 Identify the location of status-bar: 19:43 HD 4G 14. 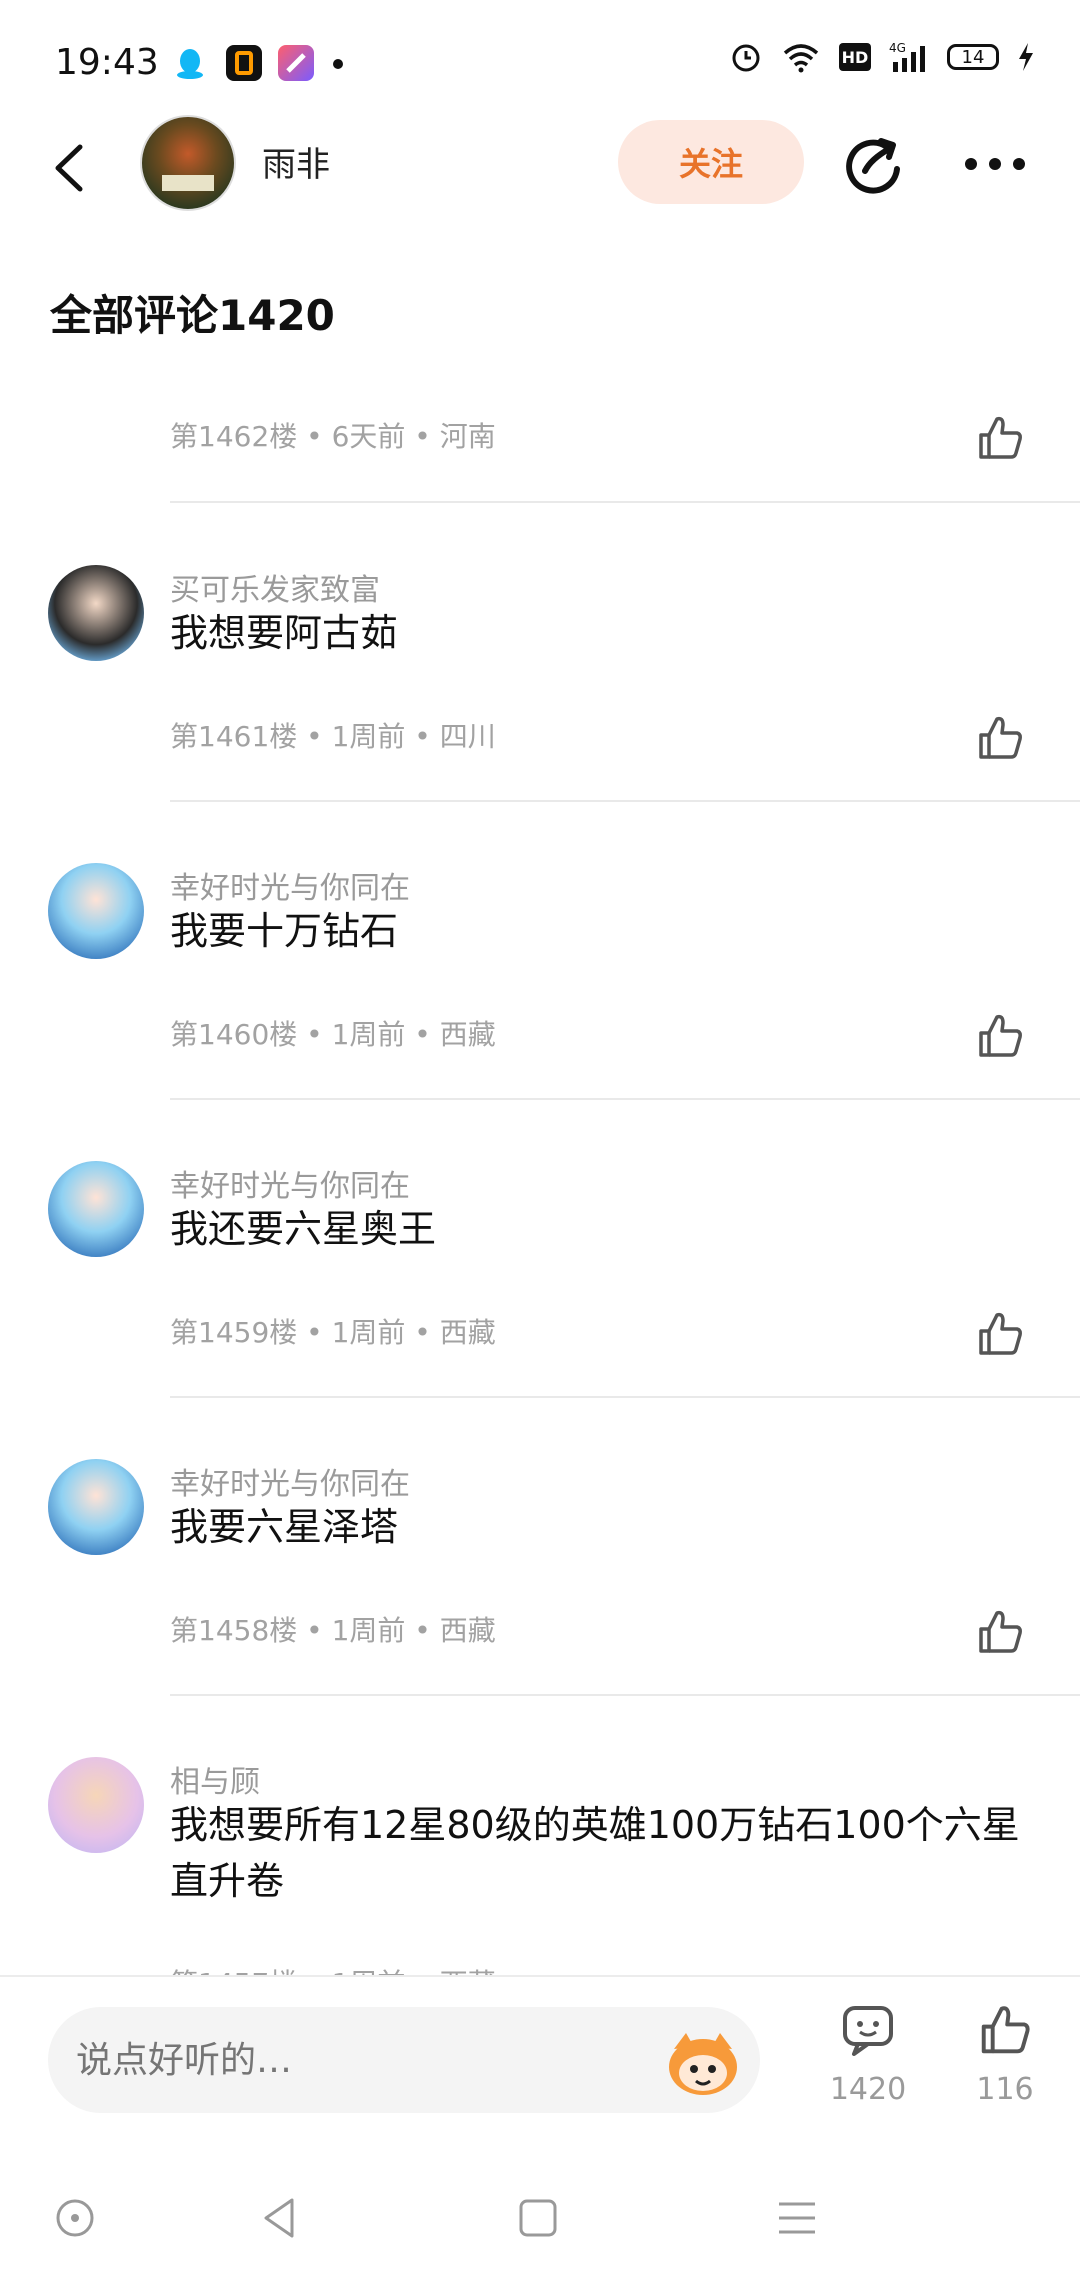
(540, 65).